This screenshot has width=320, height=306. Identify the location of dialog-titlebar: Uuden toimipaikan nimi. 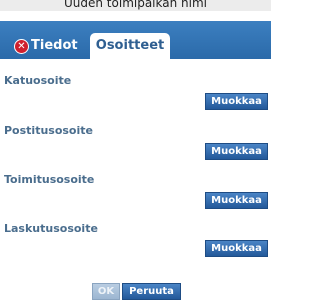
(135, 5).